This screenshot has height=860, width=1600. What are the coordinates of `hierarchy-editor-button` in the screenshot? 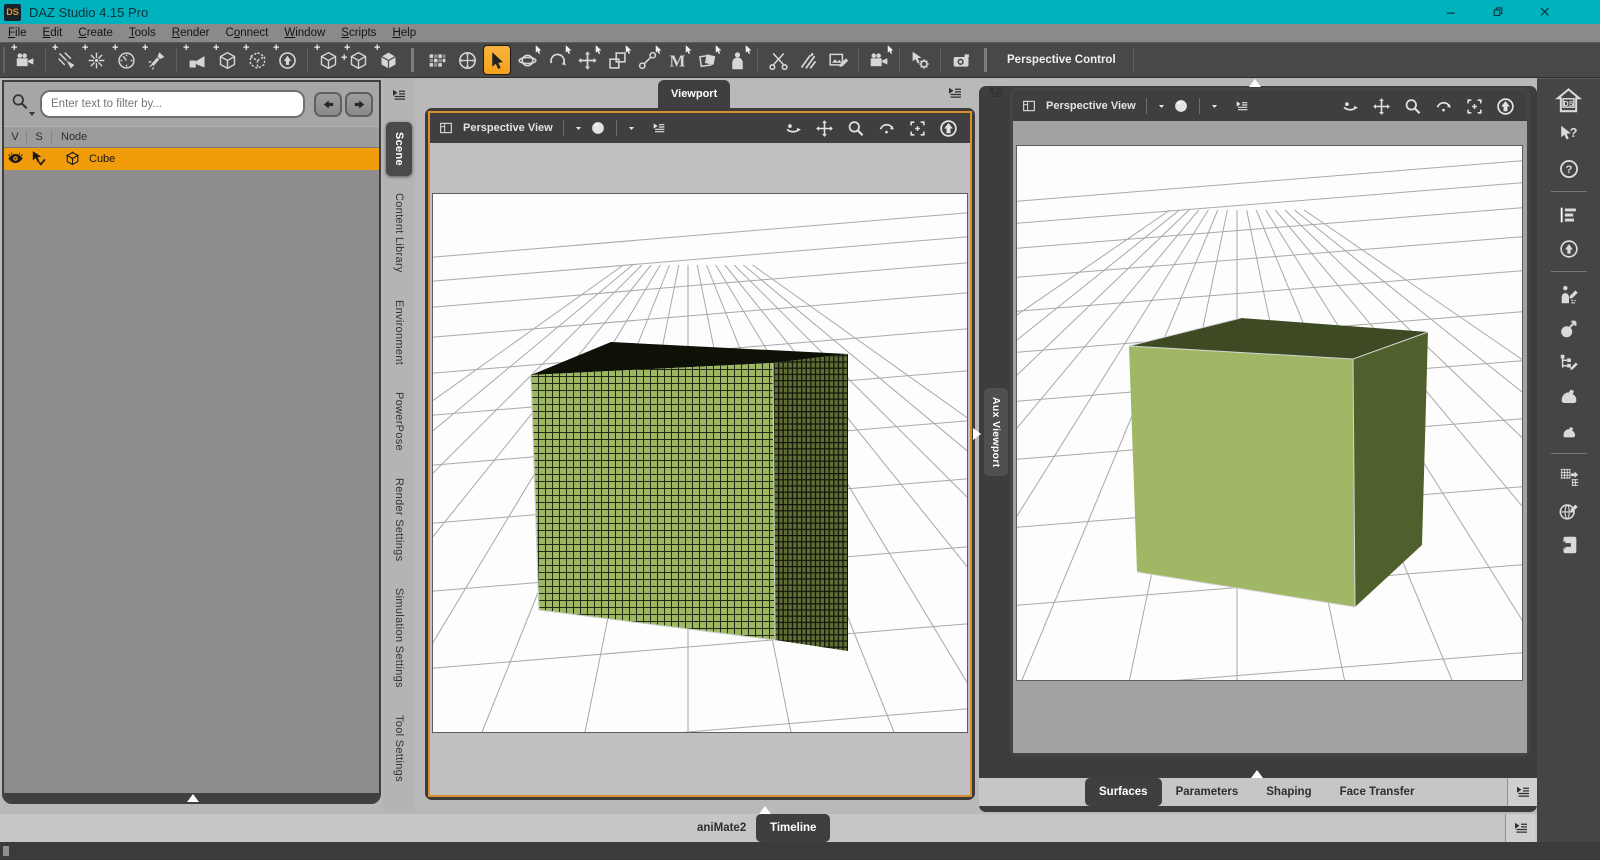 It's located at (1569, 362).